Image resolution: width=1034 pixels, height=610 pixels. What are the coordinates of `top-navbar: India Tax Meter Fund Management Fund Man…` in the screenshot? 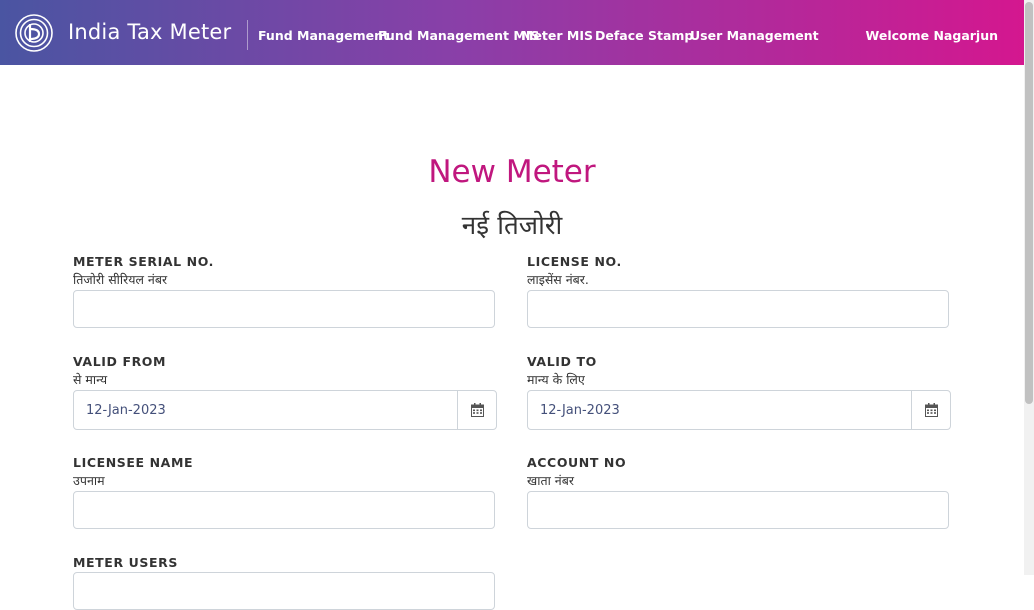 It's located at (512, 32).